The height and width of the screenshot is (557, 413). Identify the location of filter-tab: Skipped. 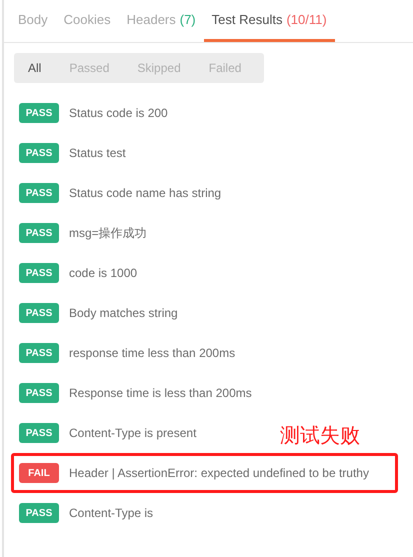
(159, 68).